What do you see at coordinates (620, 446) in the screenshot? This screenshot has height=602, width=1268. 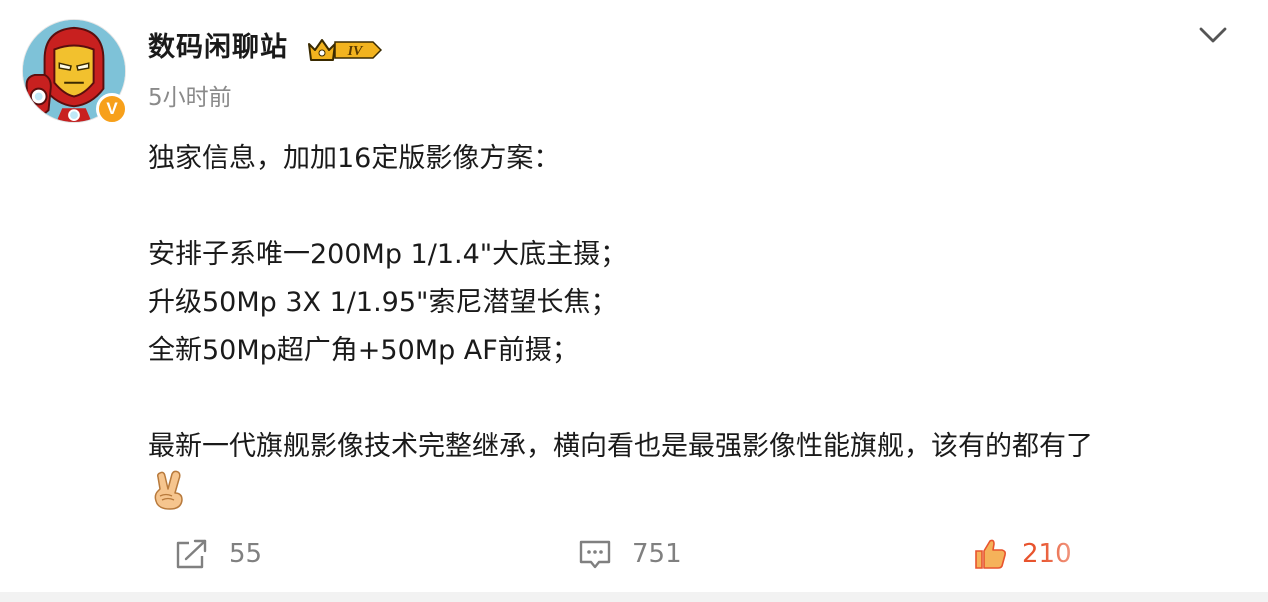 I see `post-line: 最新一代旗舰影像技术完整继承，横向看也是最强影像性能旗舰，该有的都有了` at bounding box center [620, 446].